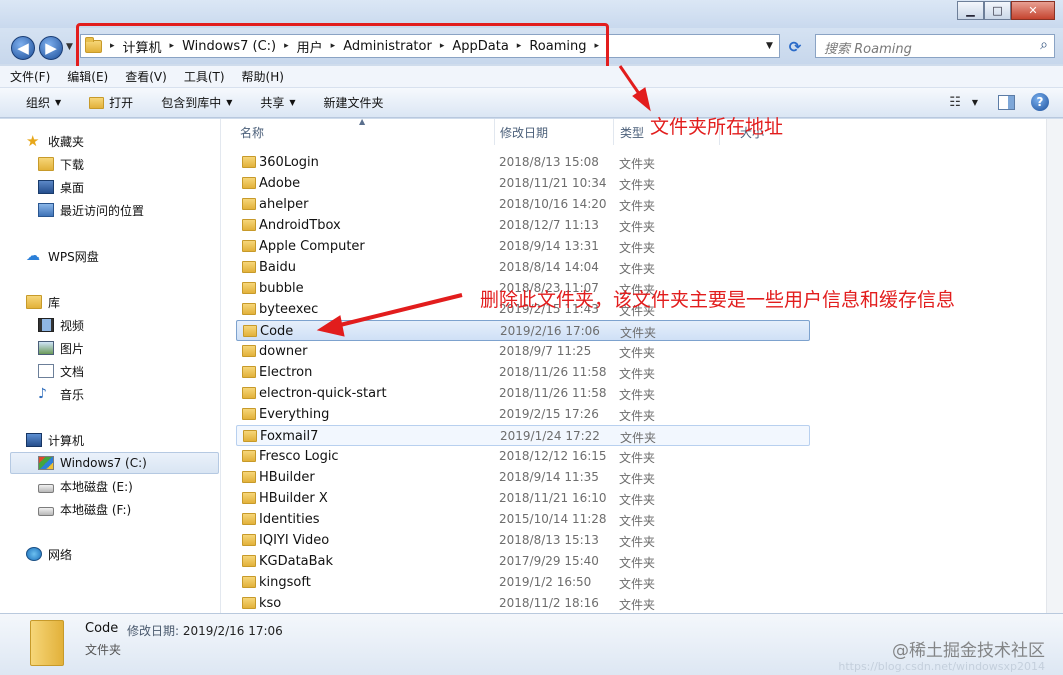 Image resolution: width=1063 pixels, height=675 pixels. Describe the element at coordinates (717, 127) in the screenshot. I see `address-annotation: 文件夹所在地址` at that location.